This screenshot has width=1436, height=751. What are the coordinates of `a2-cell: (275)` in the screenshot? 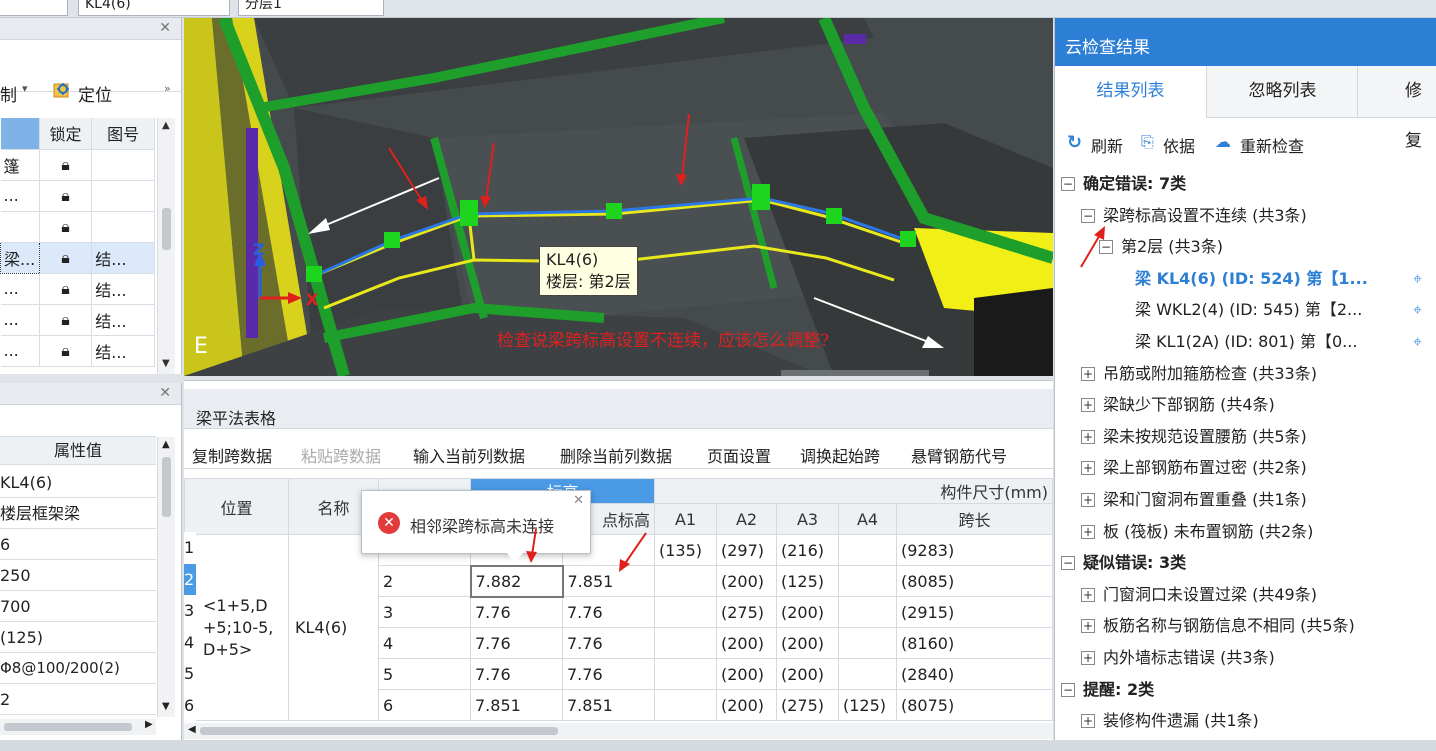 It's located at (746, 612).